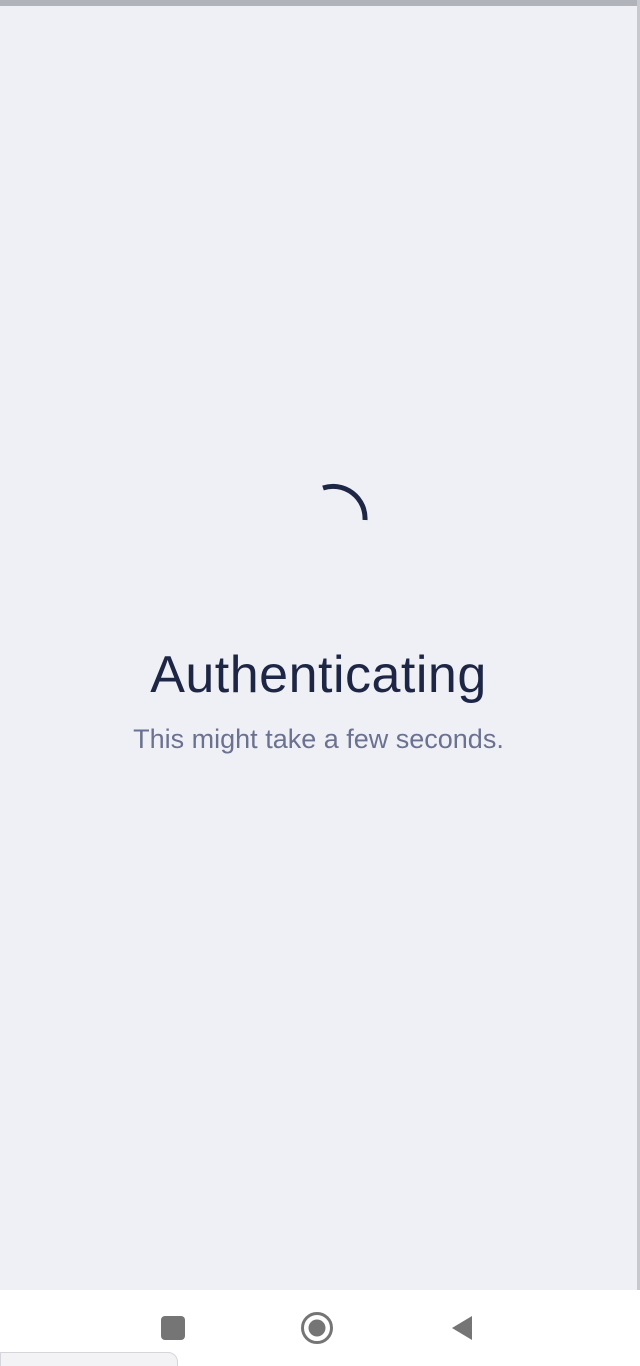  Describe the element at coordinates (89, 1359) in the screenshot. I see `bottom-sheet-peek` at that location.